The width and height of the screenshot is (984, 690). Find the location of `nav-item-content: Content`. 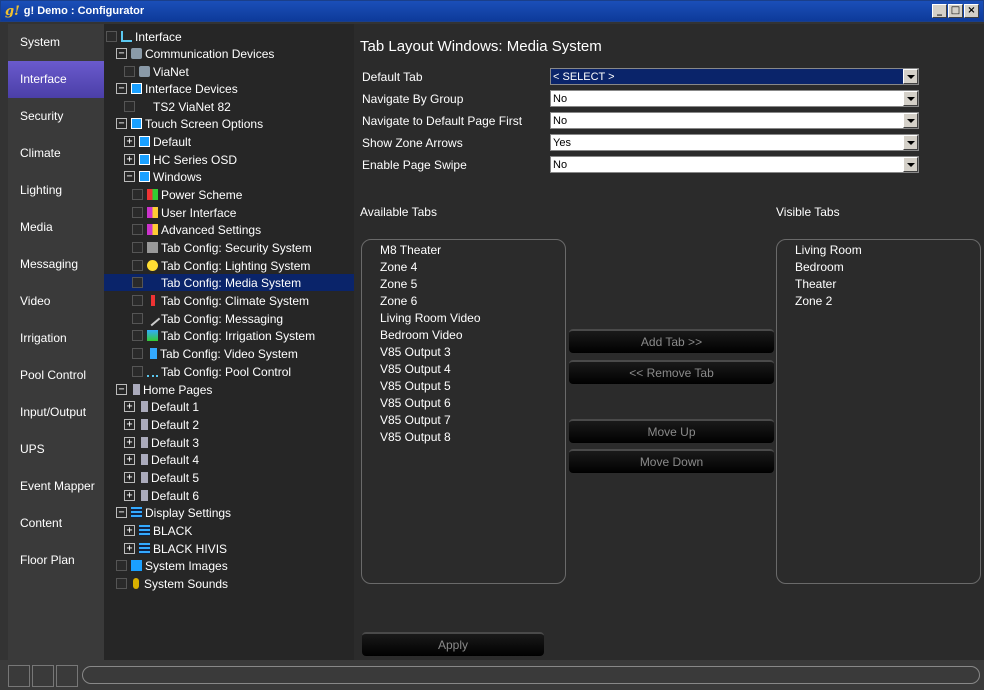

nav-item-content: Content is located at coordinates (56, 523).